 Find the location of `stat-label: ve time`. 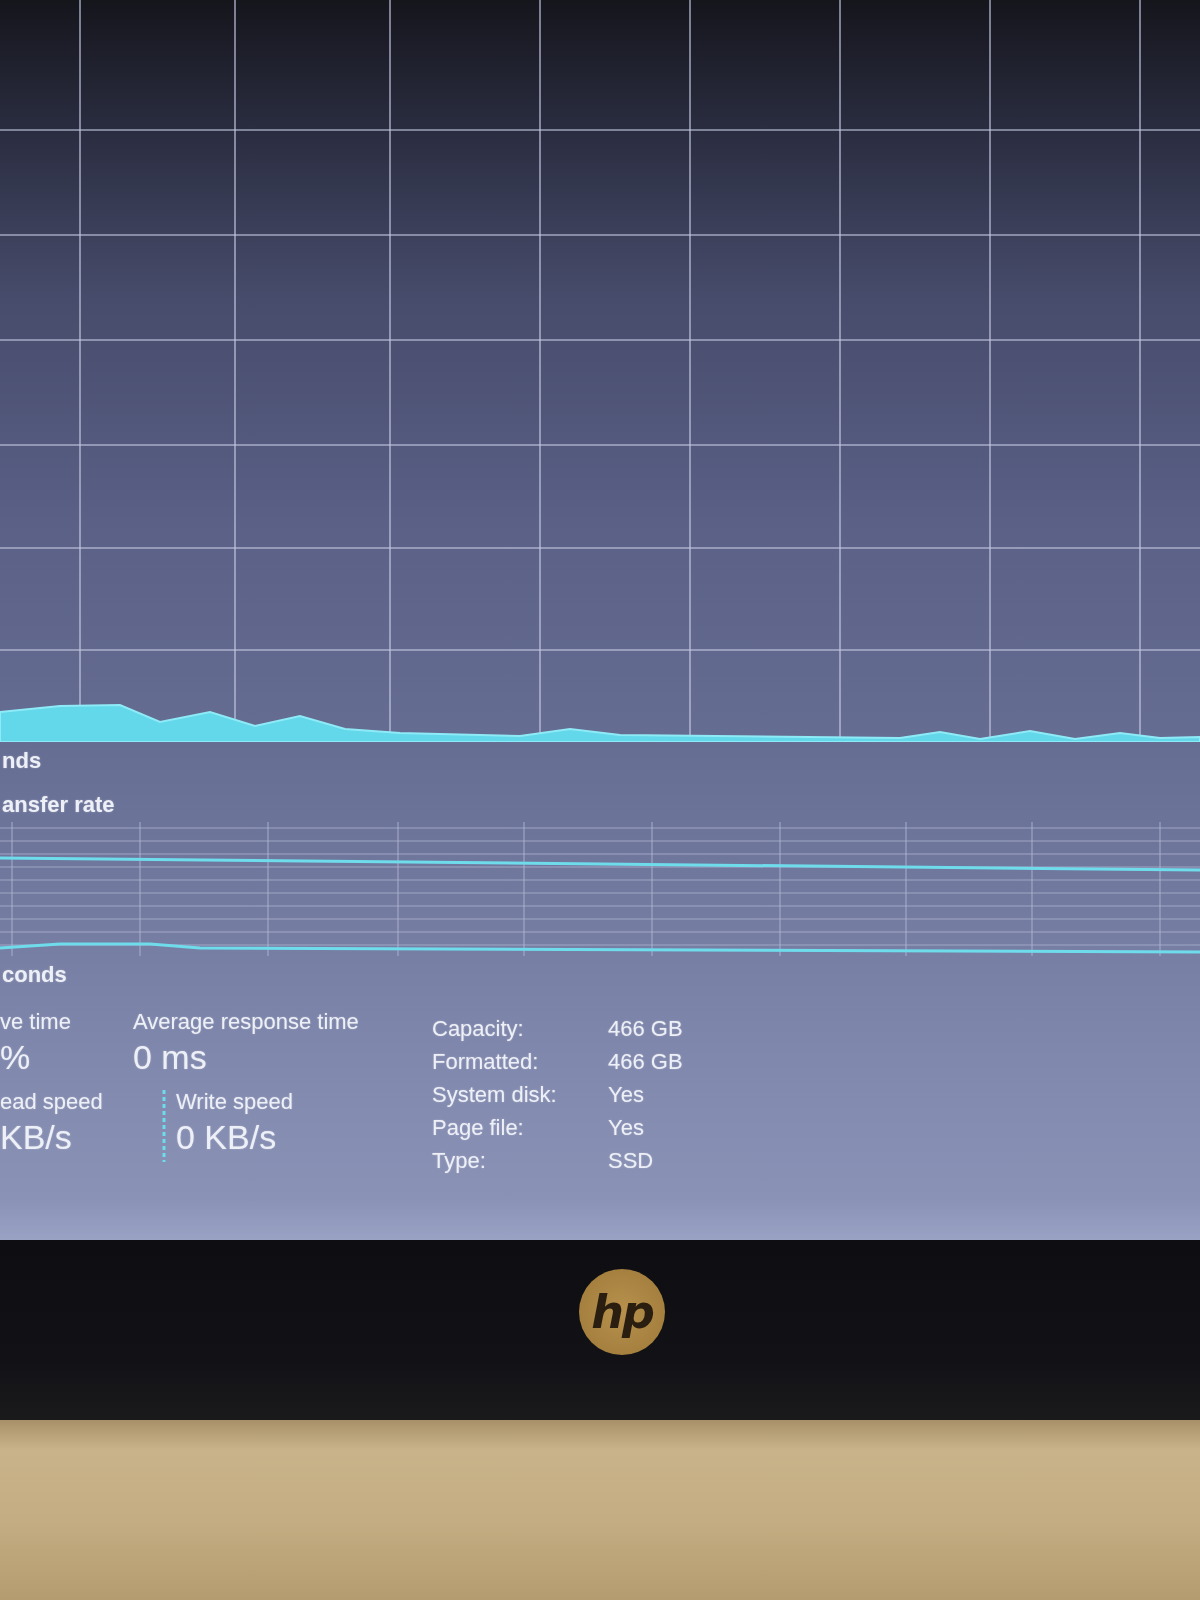

stat-label: ve time is located at coordinates (35, 1022).